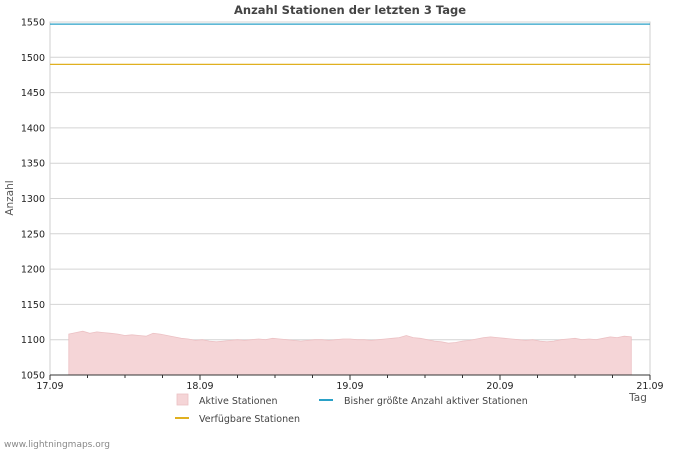 The height and width of the screenshot is (450, 700). I want to click on y-tick-label: 1450, so click(33, 93).